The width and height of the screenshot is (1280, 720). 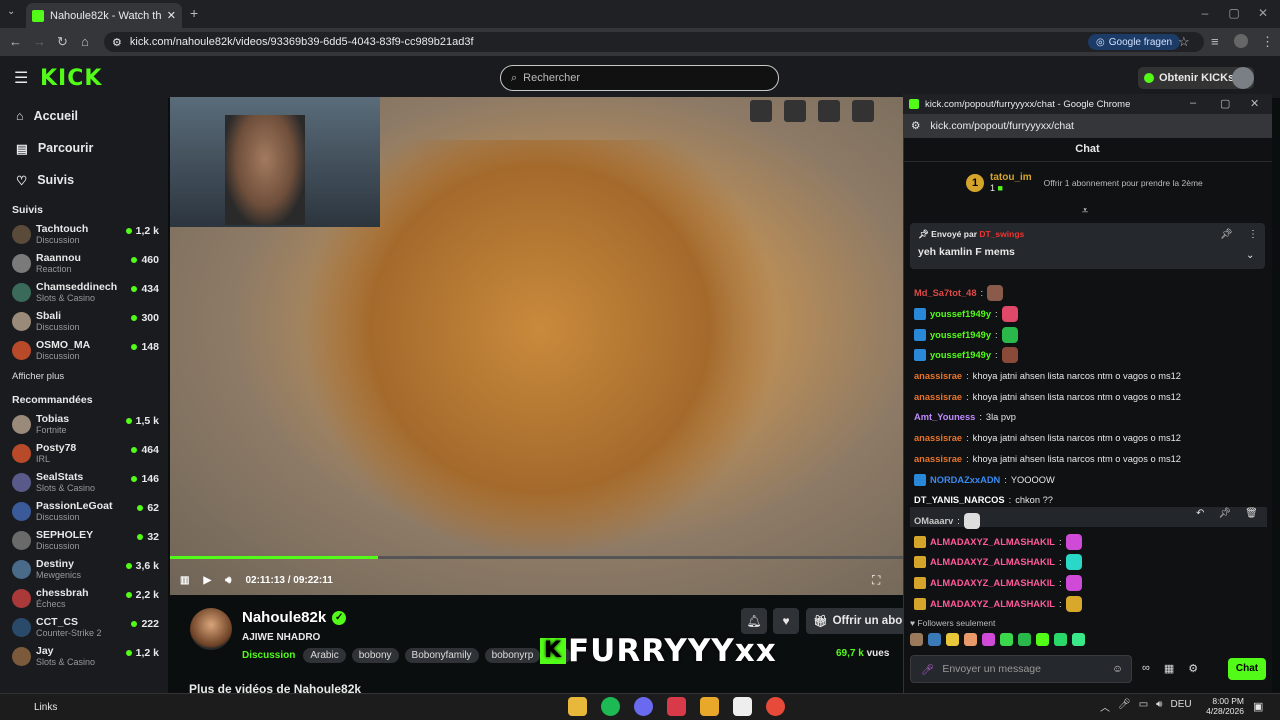 What do you see at coordinates (1205, 13) in the screenshot?
I see `minimize-icon: –` at bounding box center [1205, 13].